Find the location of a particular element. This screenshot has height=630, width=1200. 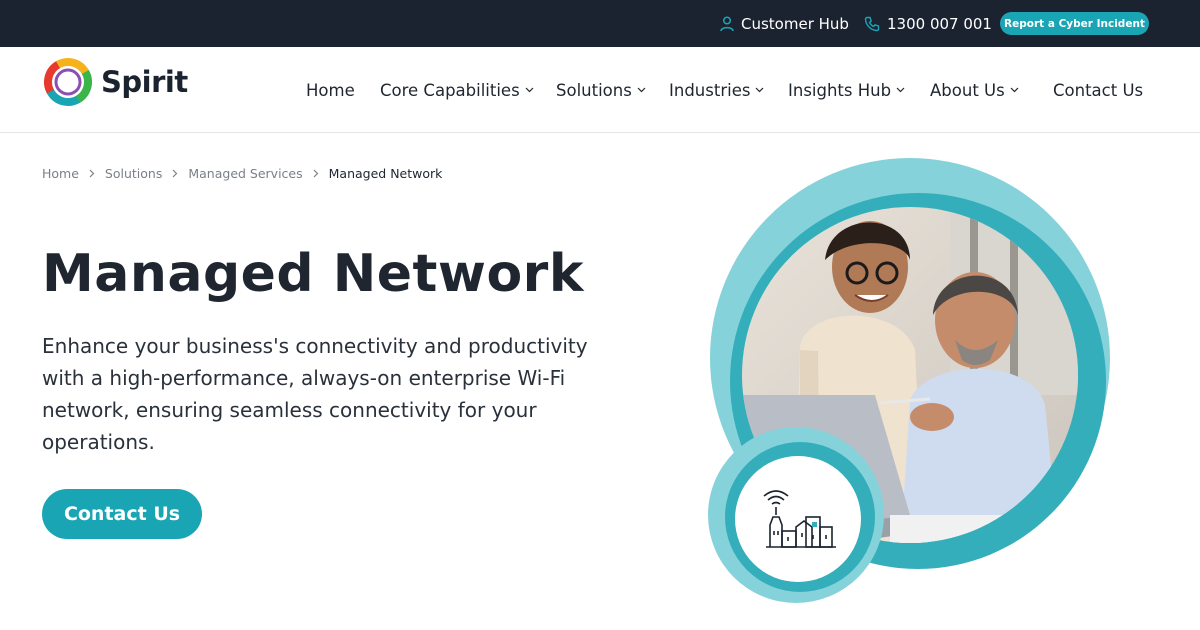

spirit-ring-logo-icon is located at coordinates (68, 82).